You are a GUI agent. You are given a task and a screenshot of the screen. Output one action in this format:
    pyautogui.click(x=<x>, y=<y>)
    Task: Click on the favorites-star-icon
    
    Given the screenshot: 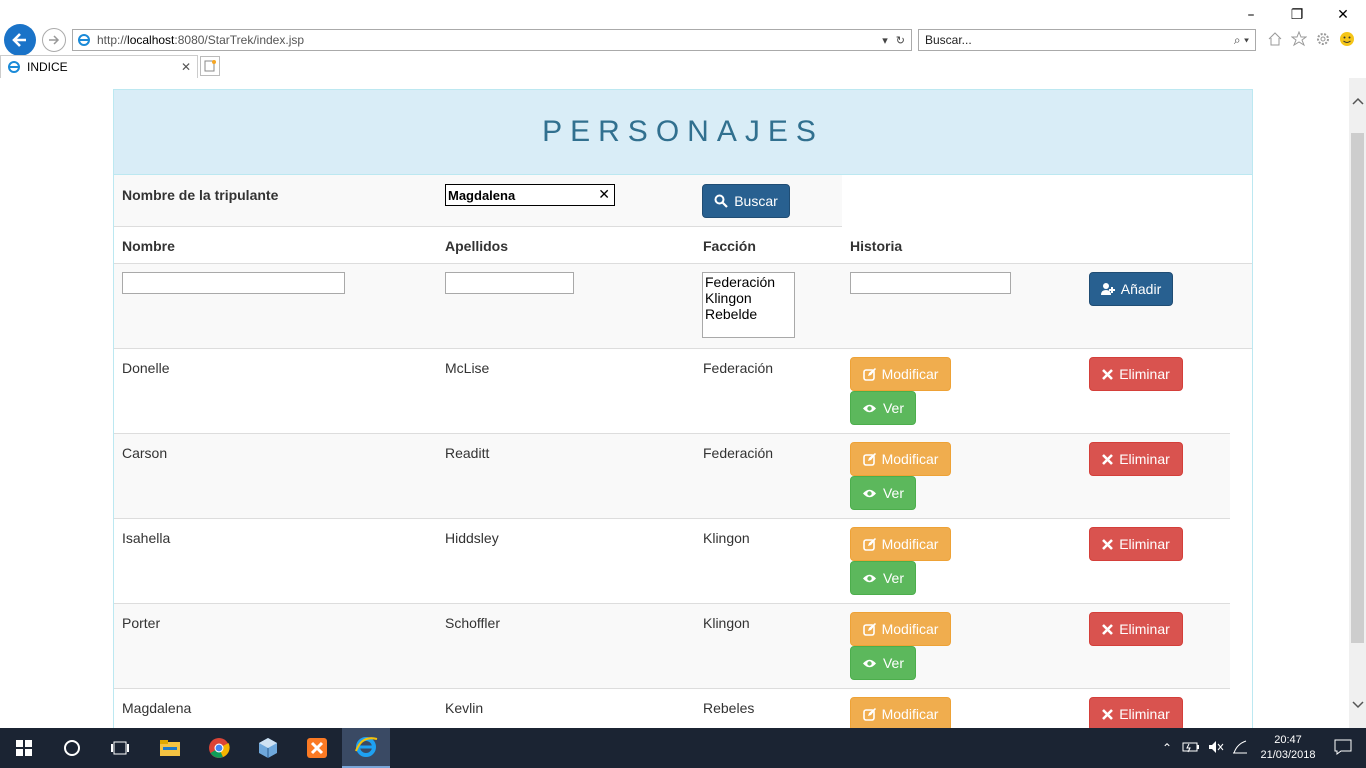 What is the action you would take?
    pyautogui.click(x=1299, y=39)
    